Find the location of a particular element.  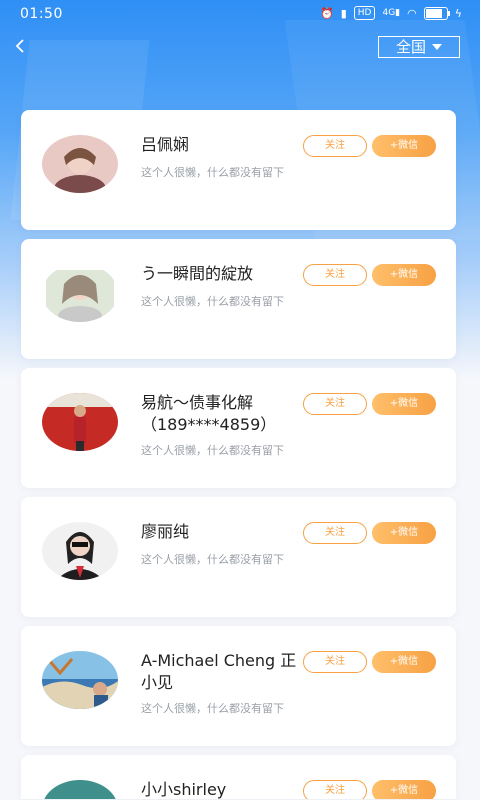

battery-icon is located at coordinates (436, 13).